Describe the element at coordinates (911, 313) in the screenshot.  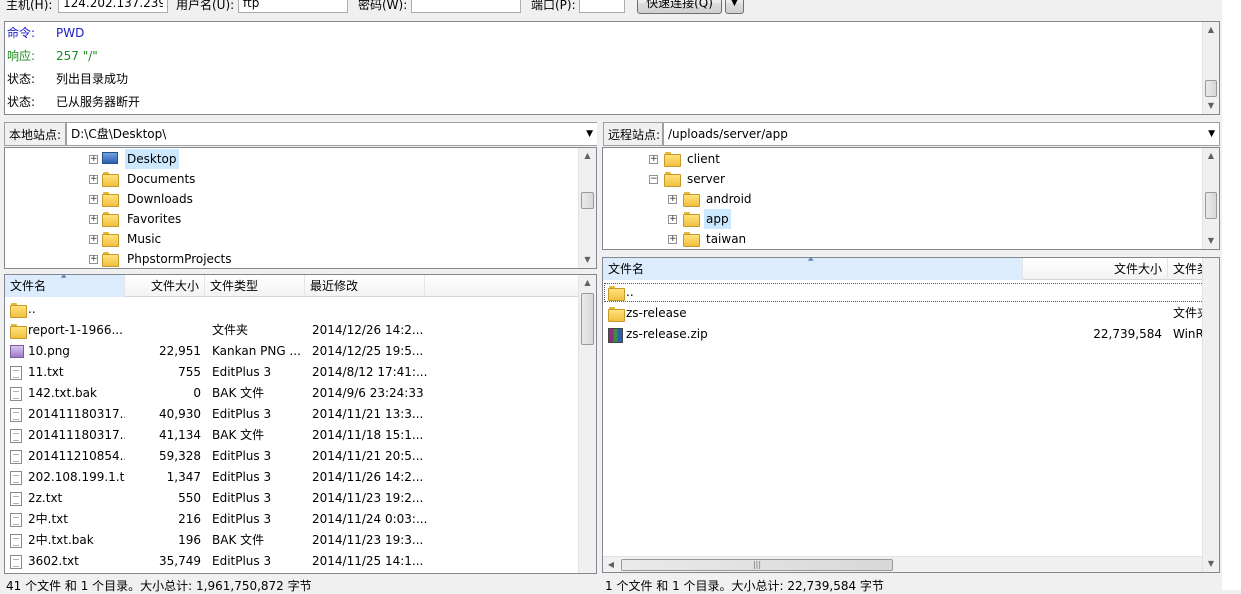
I see `table-row: zs-release 文件夹` at that location.